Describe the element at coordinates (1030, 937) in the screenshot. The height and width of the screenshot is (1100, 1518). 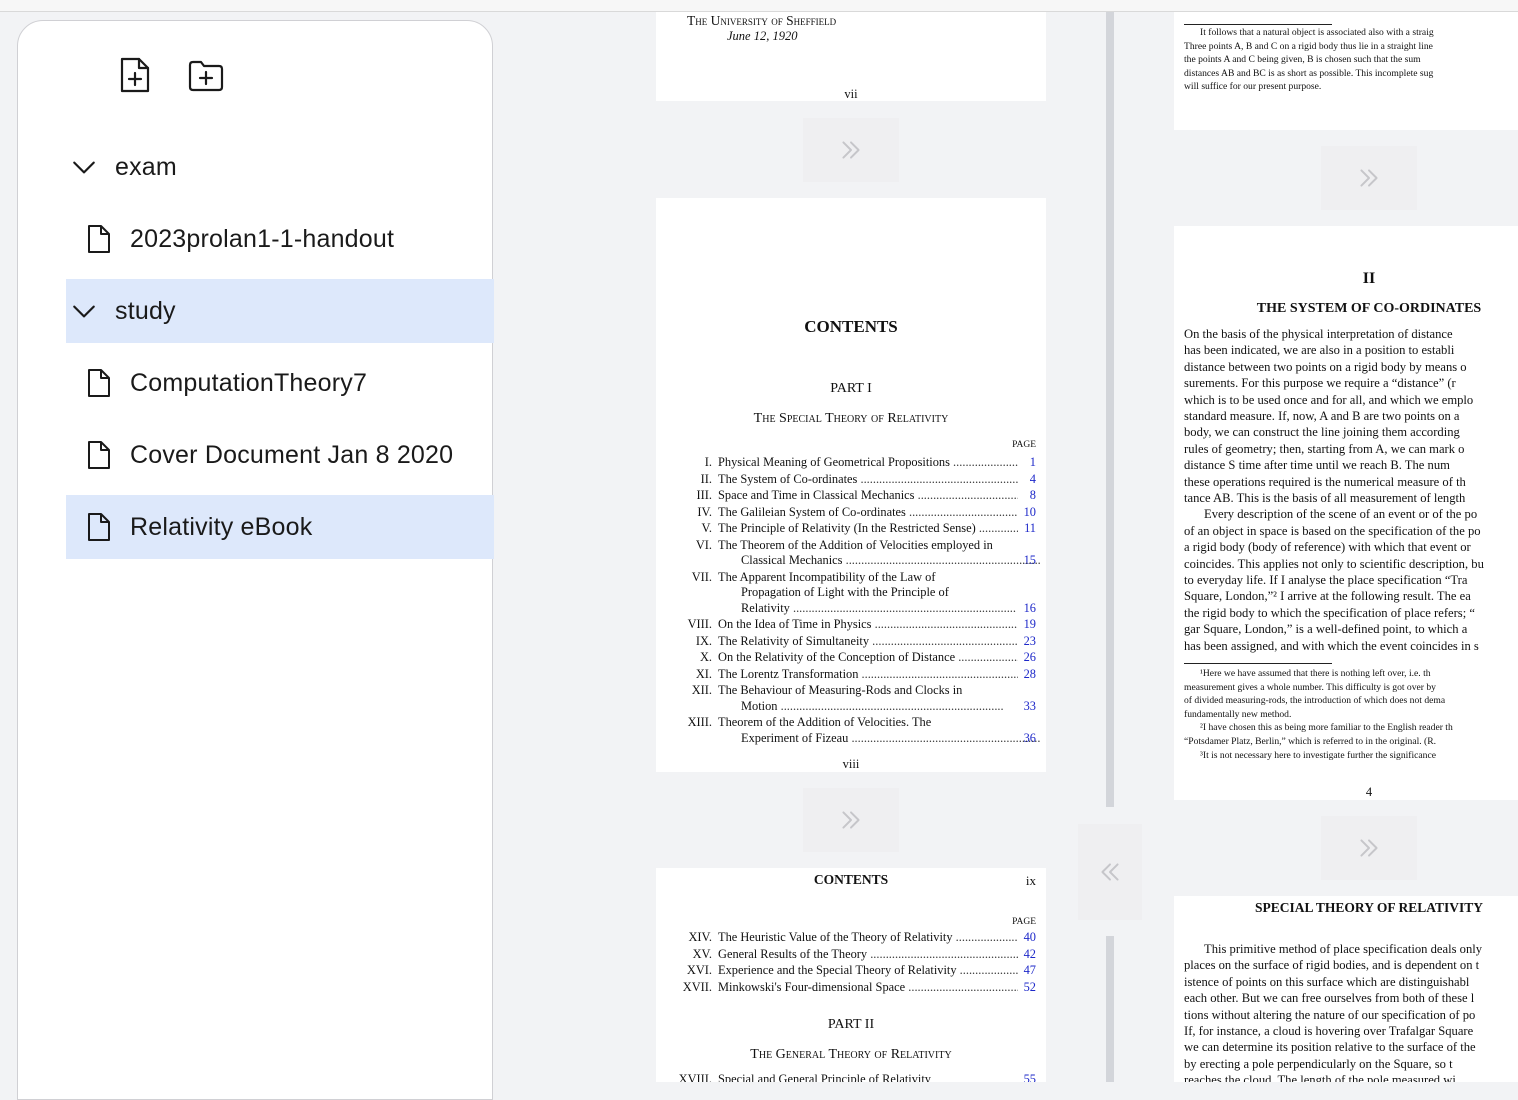
I see `toc-entry-page-link: 40` at that location.